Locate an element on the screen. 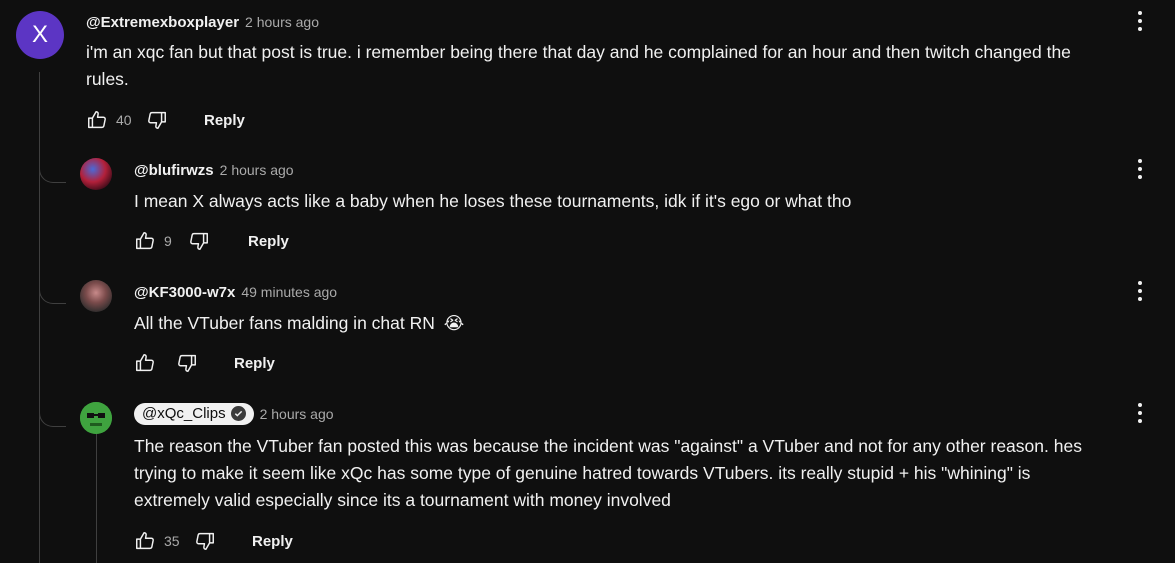  like-count: 40 is located at coordinates (124, 120).